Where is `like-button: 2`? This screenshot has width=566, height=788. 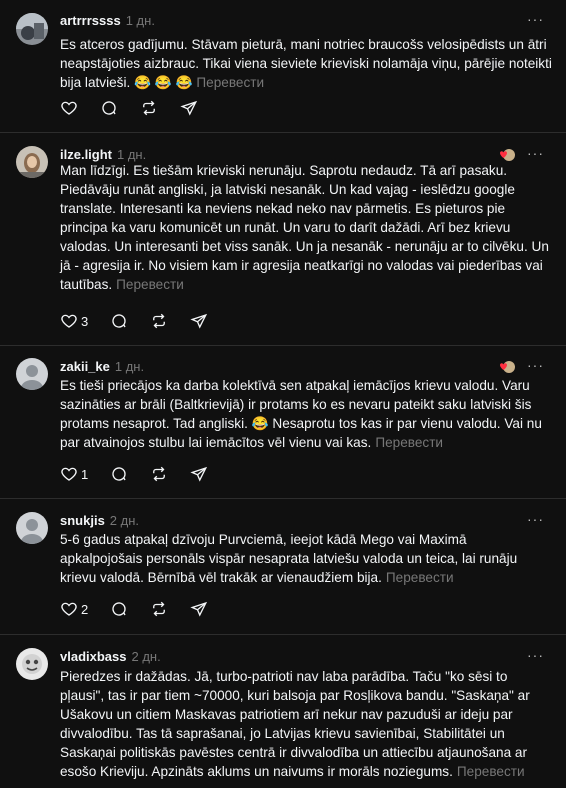 like-button: 2 is located at coordinates (74, 609).